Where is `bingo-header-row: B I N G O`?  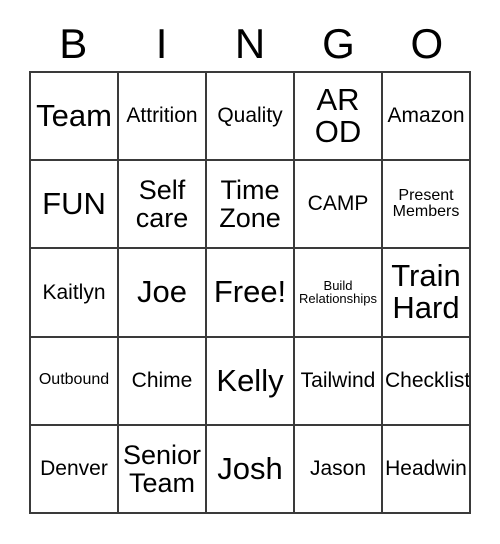 bingo-header-row: B I N G O is located at coordinates (250, 43).